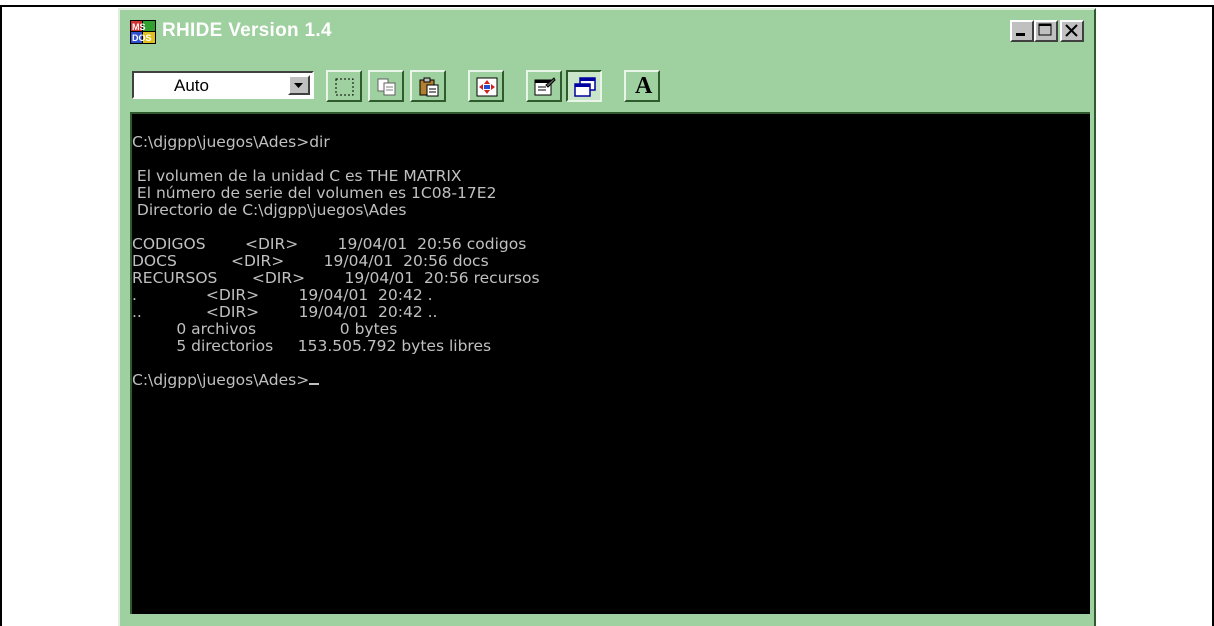  I want to click on console-line: .. <DIR> 19/04/01 20:42 .., so click(285, 312).